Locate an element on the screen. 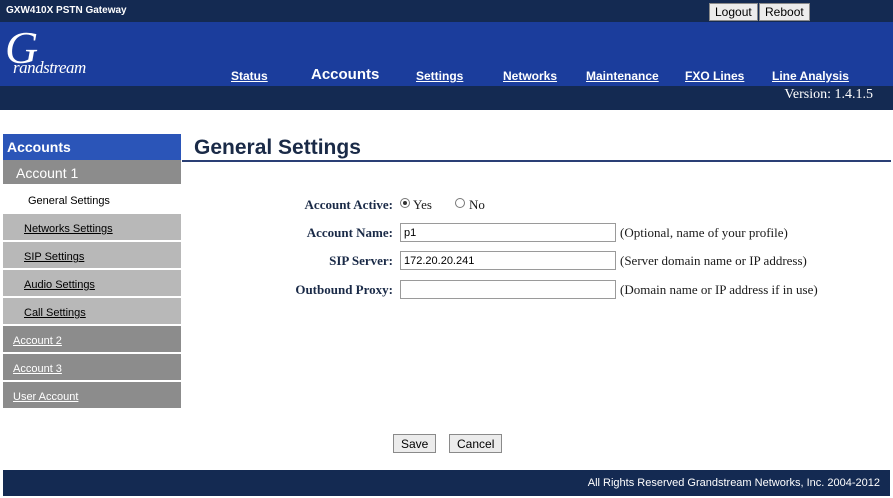  logout-button: Logout is located at coordinates (733, 12).